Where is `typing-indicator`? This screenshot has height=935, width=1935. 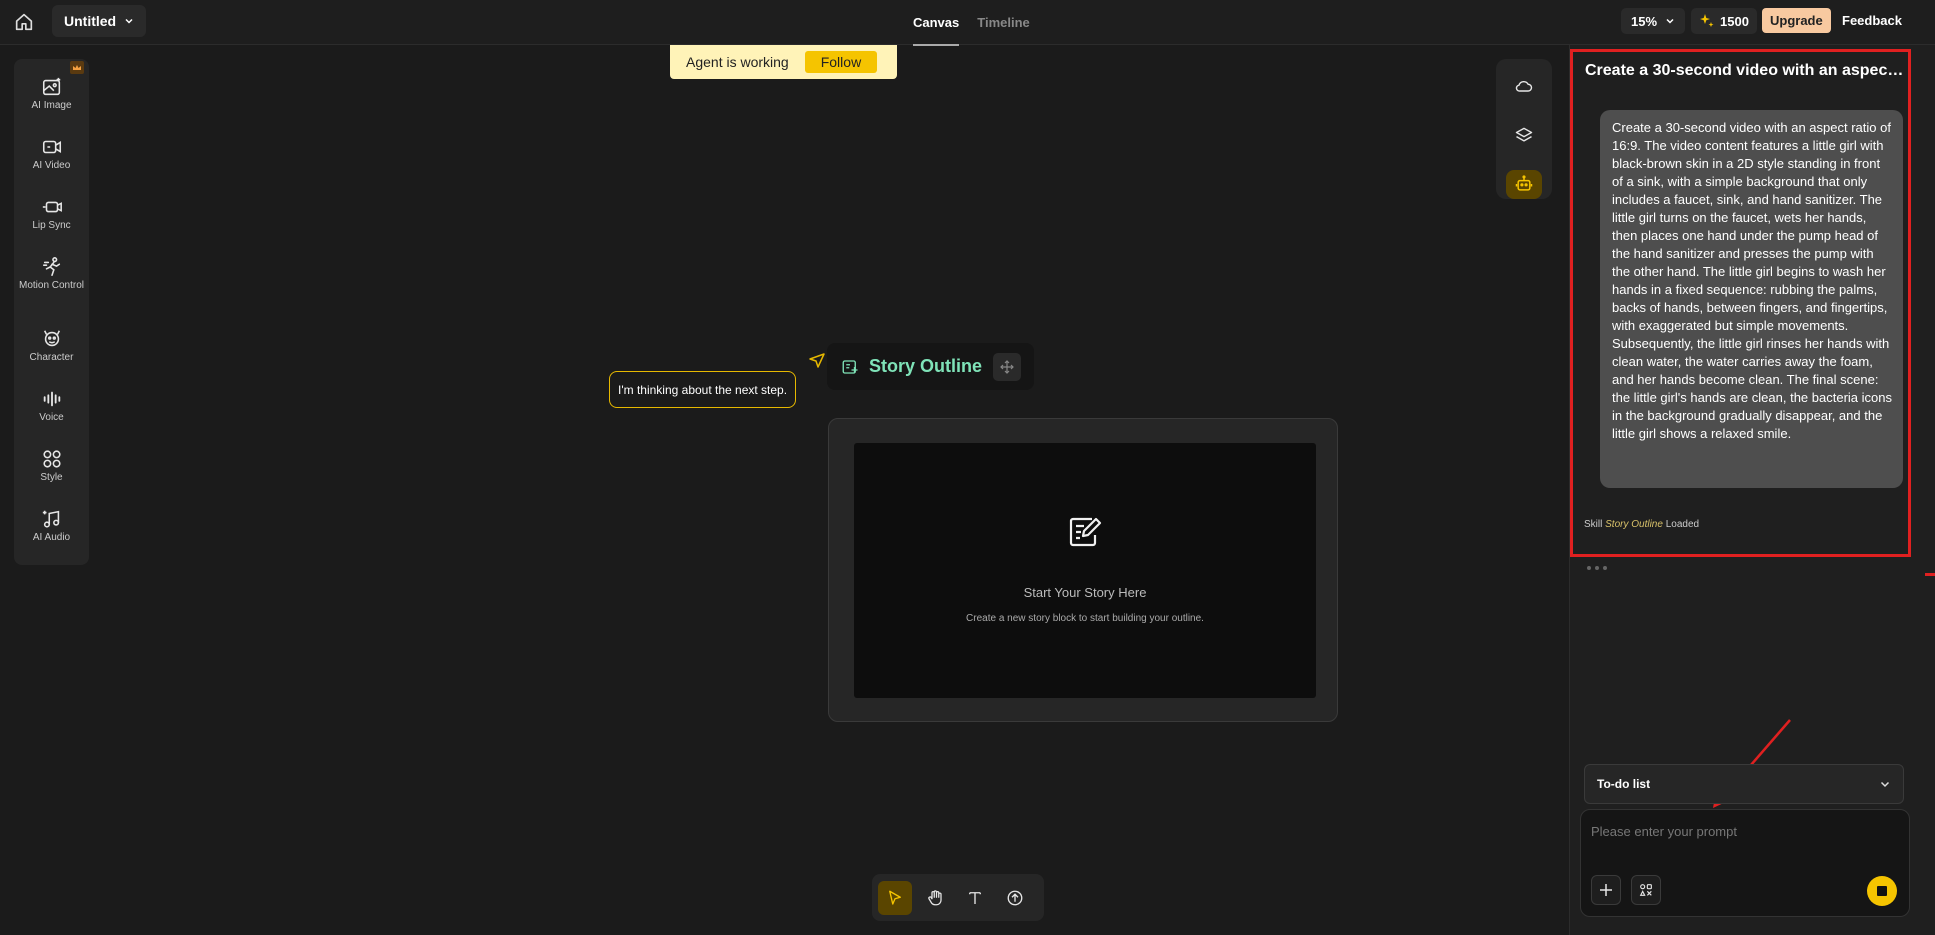
typing-indicator is located at coordinates (1597, 568).